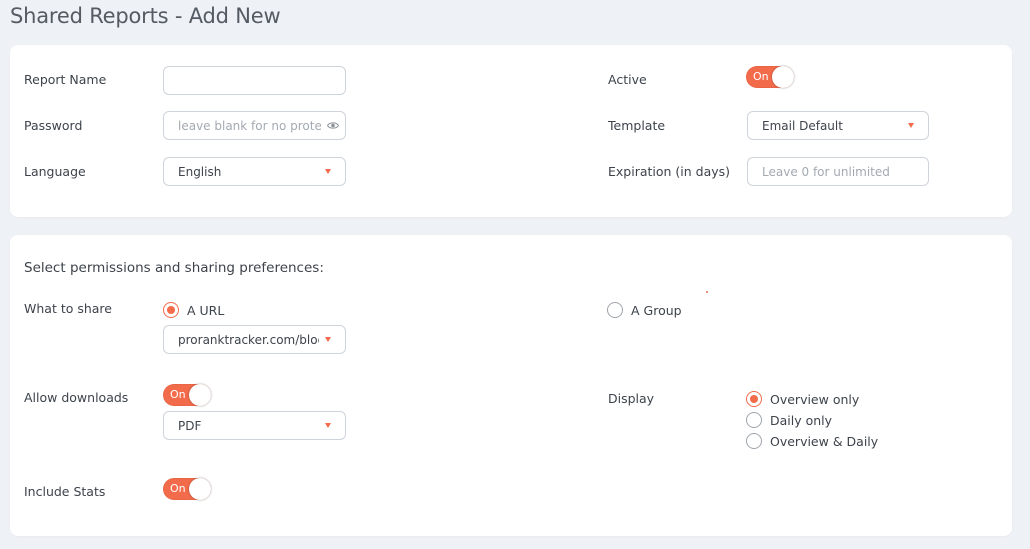 The width and height of the screenshot is (1030, 549). I want to click on download-format-select: PDF, so click(254, 425).